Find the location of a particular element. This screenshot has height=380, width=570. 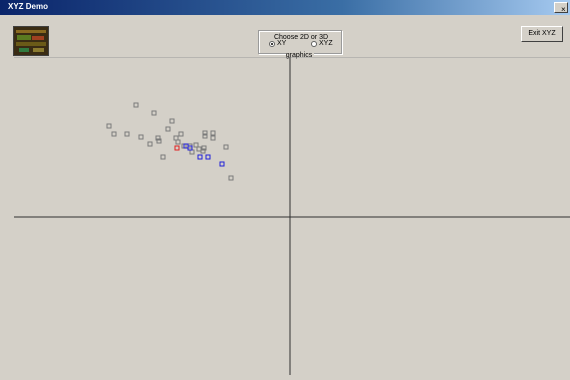

radio-xyz: XYZ is located at coordinates (322, 43).